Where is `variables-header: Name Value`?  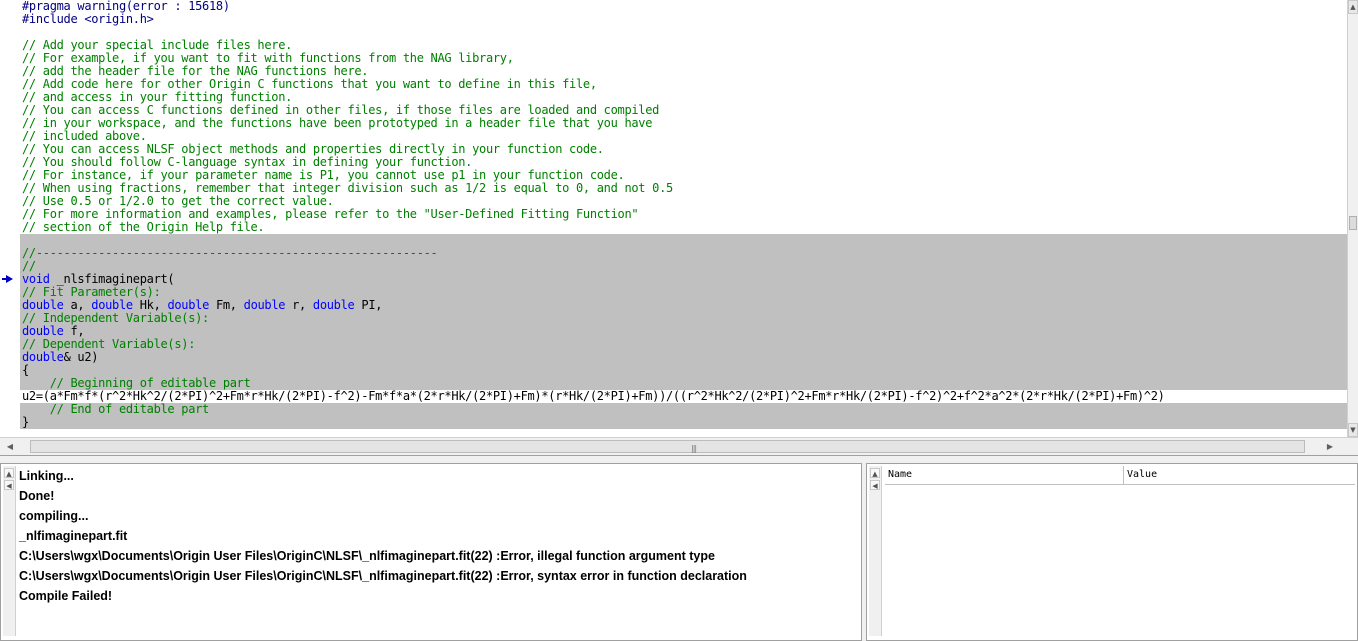
variables-header: Name Value is located at coordinates (1120, 475).